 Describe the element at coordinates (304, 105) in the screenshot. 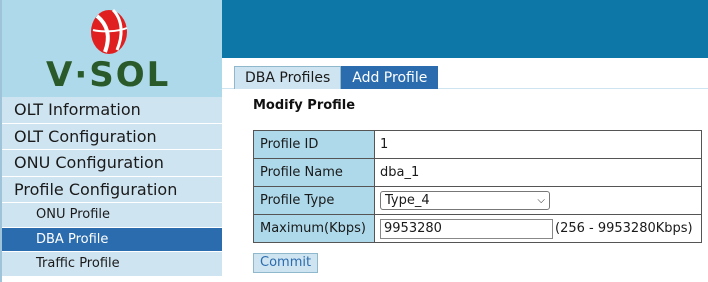

I see `section-title: Modify Profile` at that location.